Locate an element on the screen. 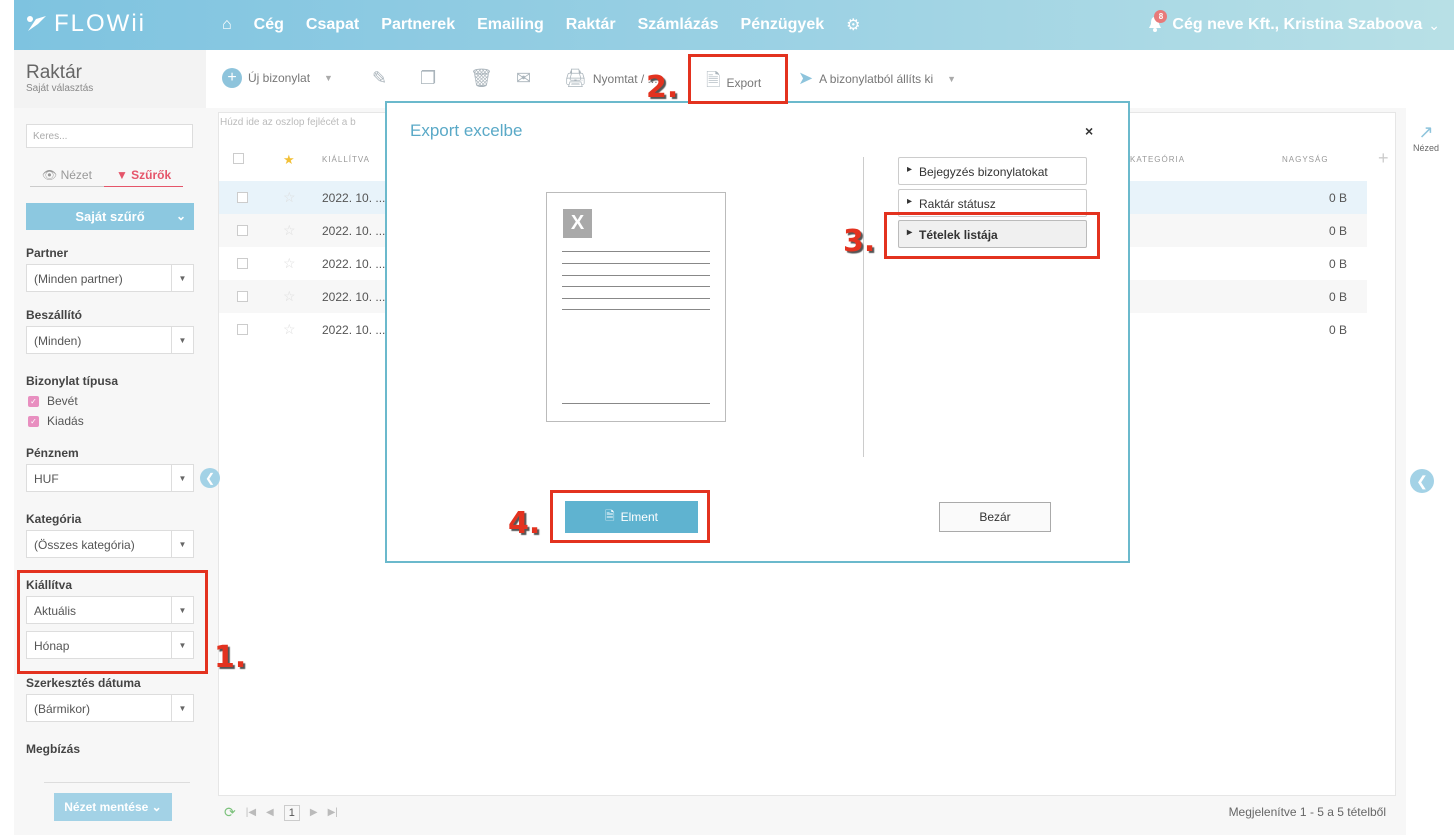 The width and height of the screenshot is (1454, 835). tab-filters: ▼ Szűrők is located at coordinates (143, 175).